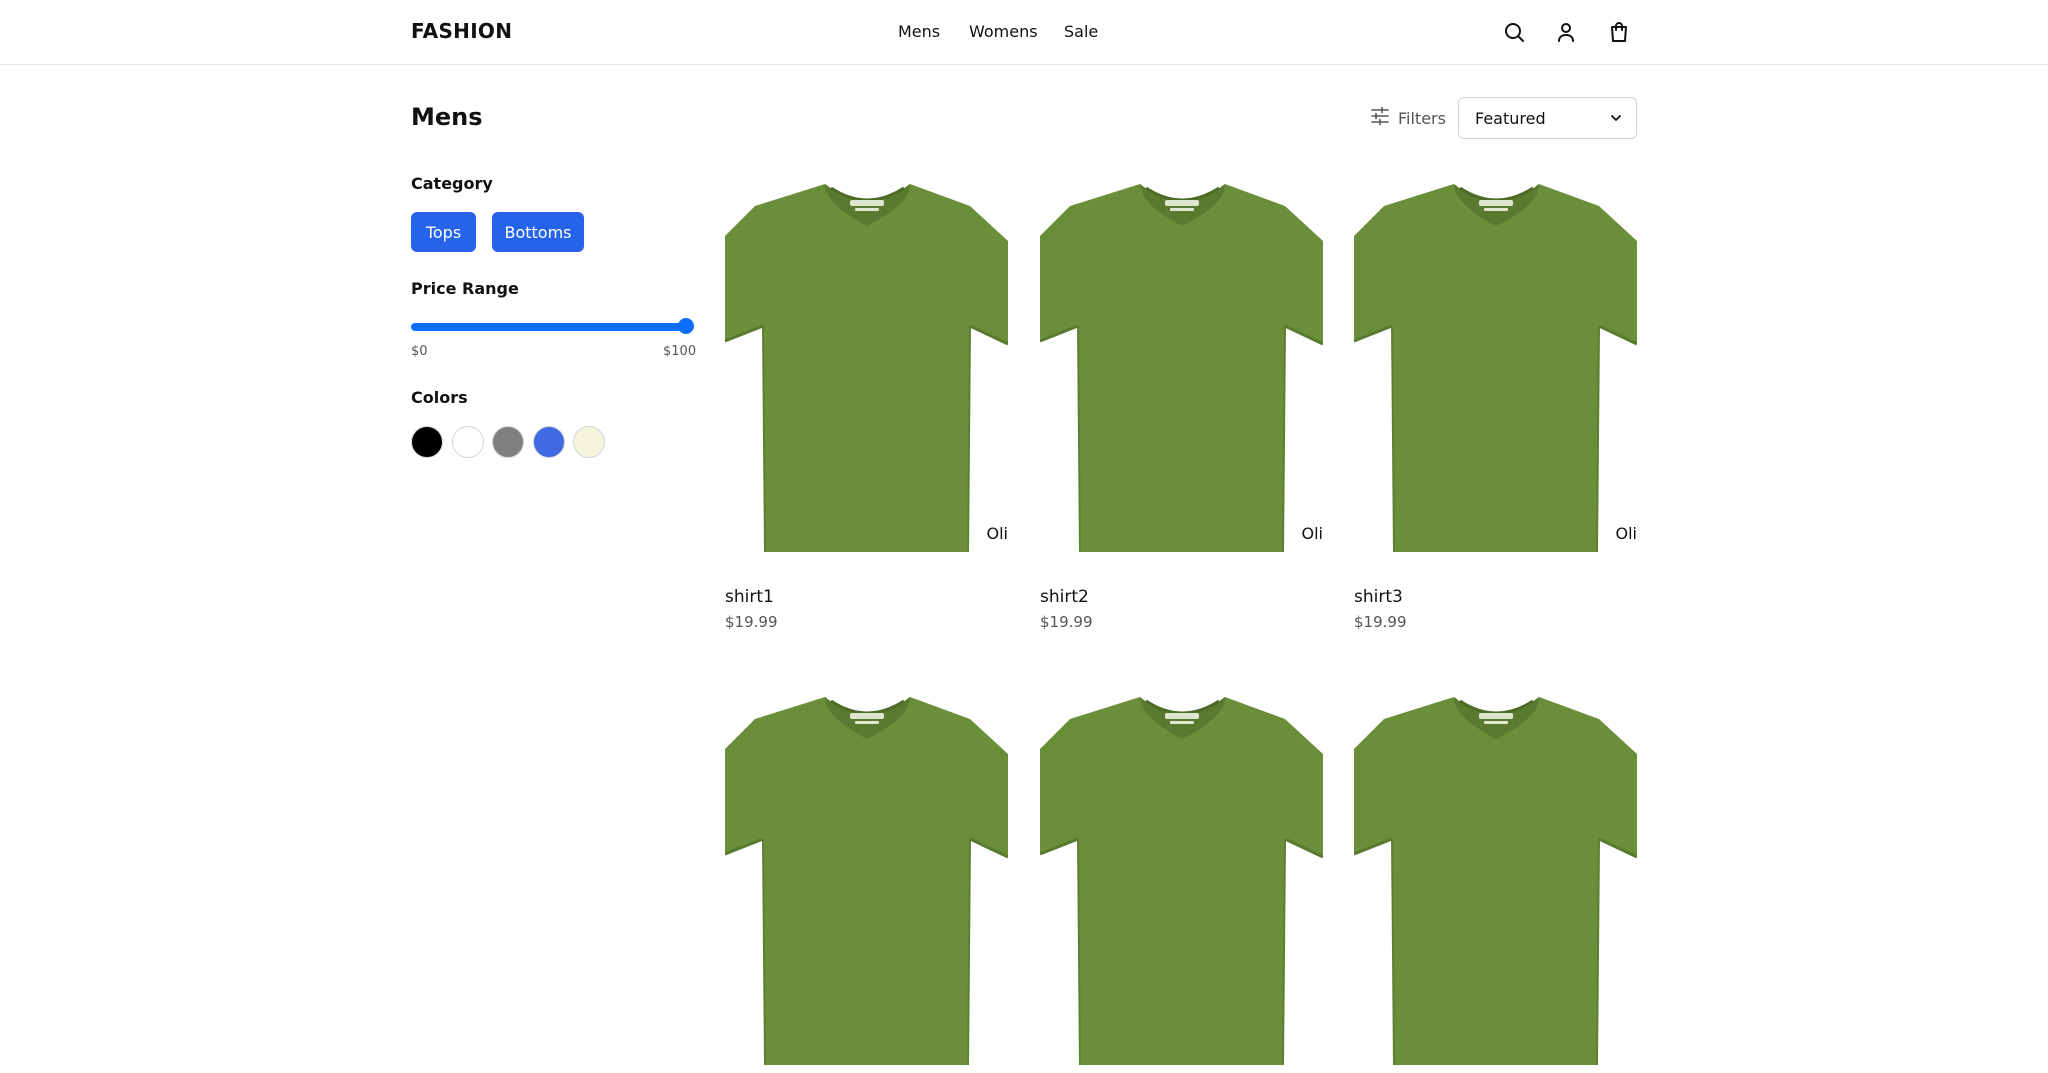 This screenshot has width=2048, height=1073. I want to click on filters-sliders-icon, so click(1380, 118).